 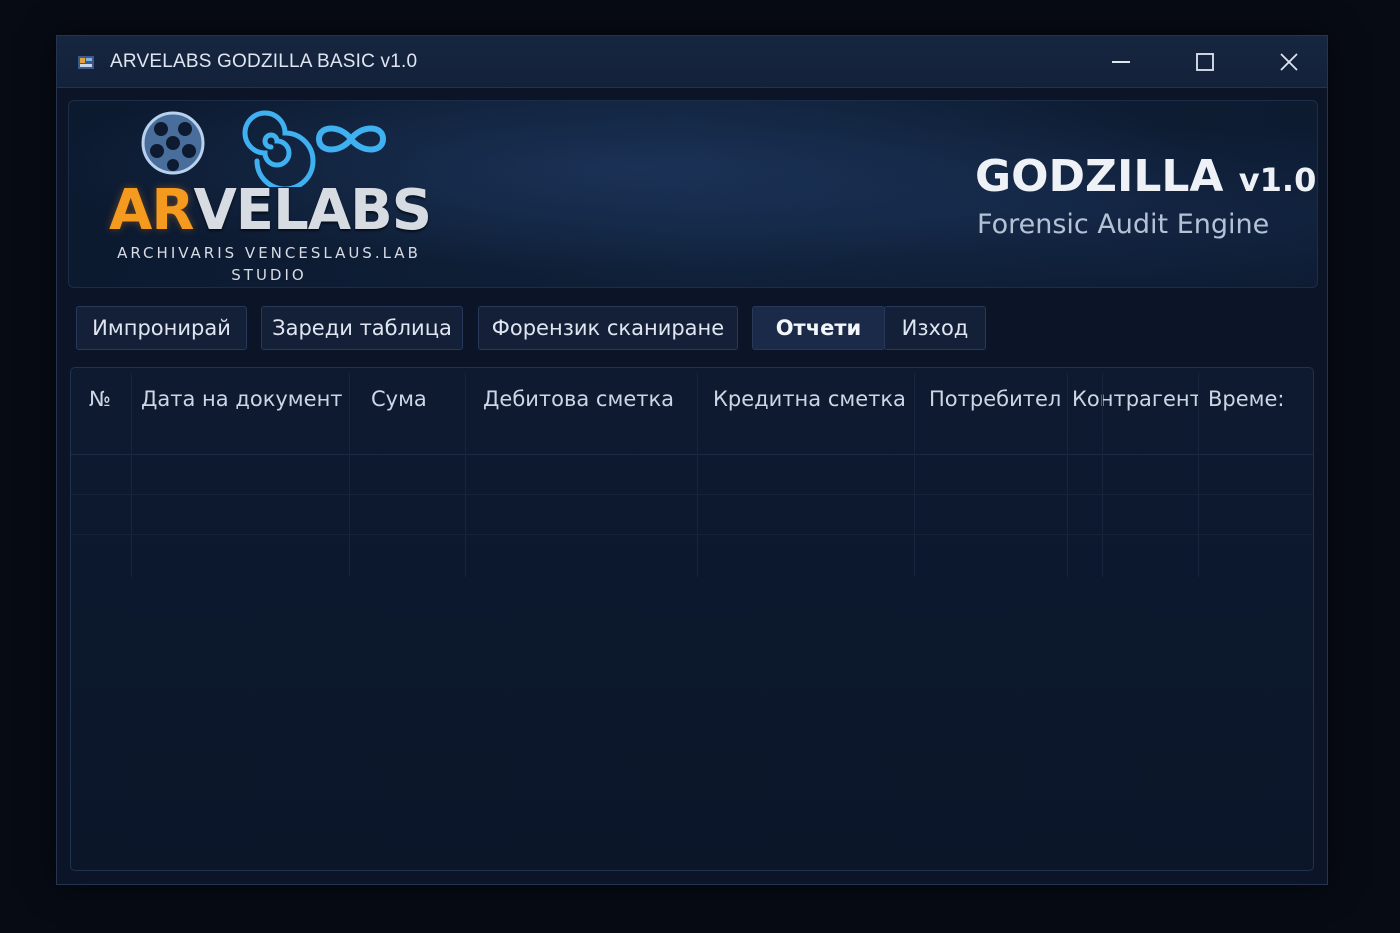 What do you see at coordinates (421, 411) in the screenshot?
I see `column-header-amount: Сума` at bounding box center [421, 411].